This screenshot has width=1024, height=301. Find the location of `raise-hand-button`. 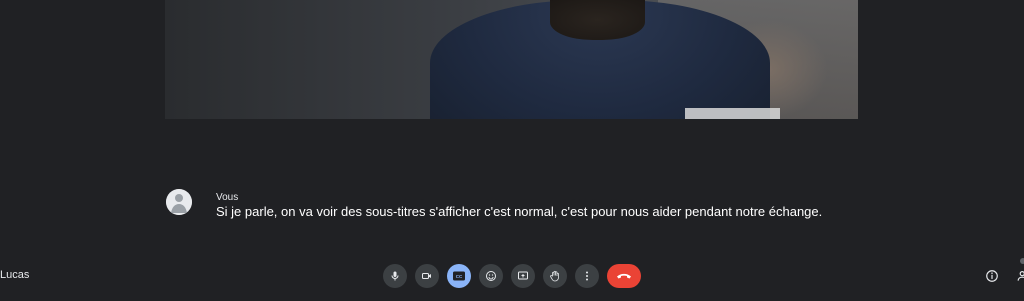

raise-hand-button is located at coordinates (555, 276).